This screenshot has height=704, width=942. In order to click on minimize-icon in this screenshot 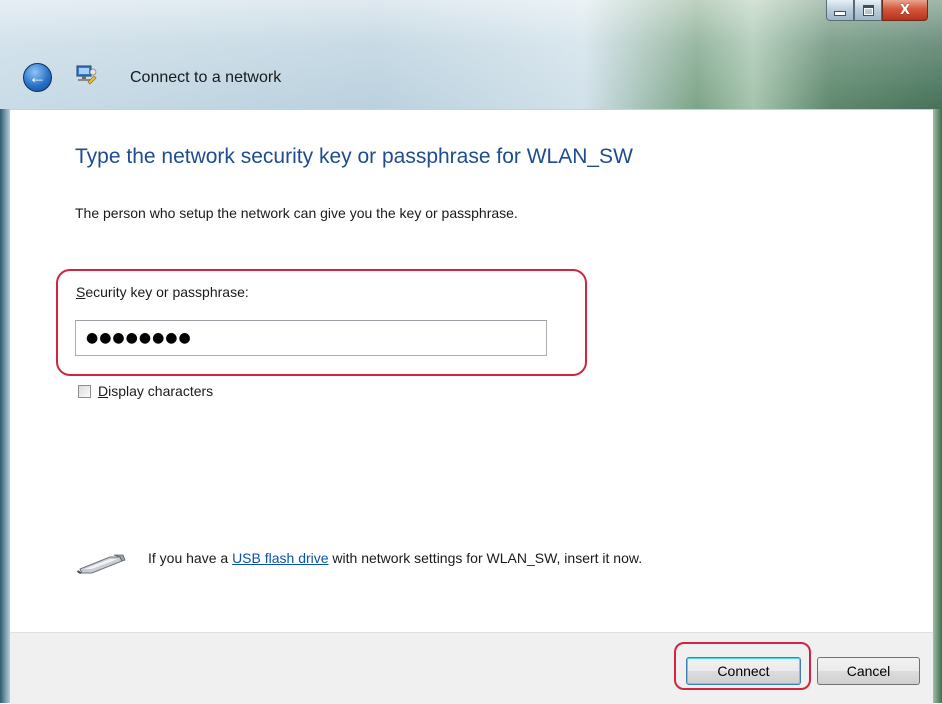, I will do `click(840, 13)`.